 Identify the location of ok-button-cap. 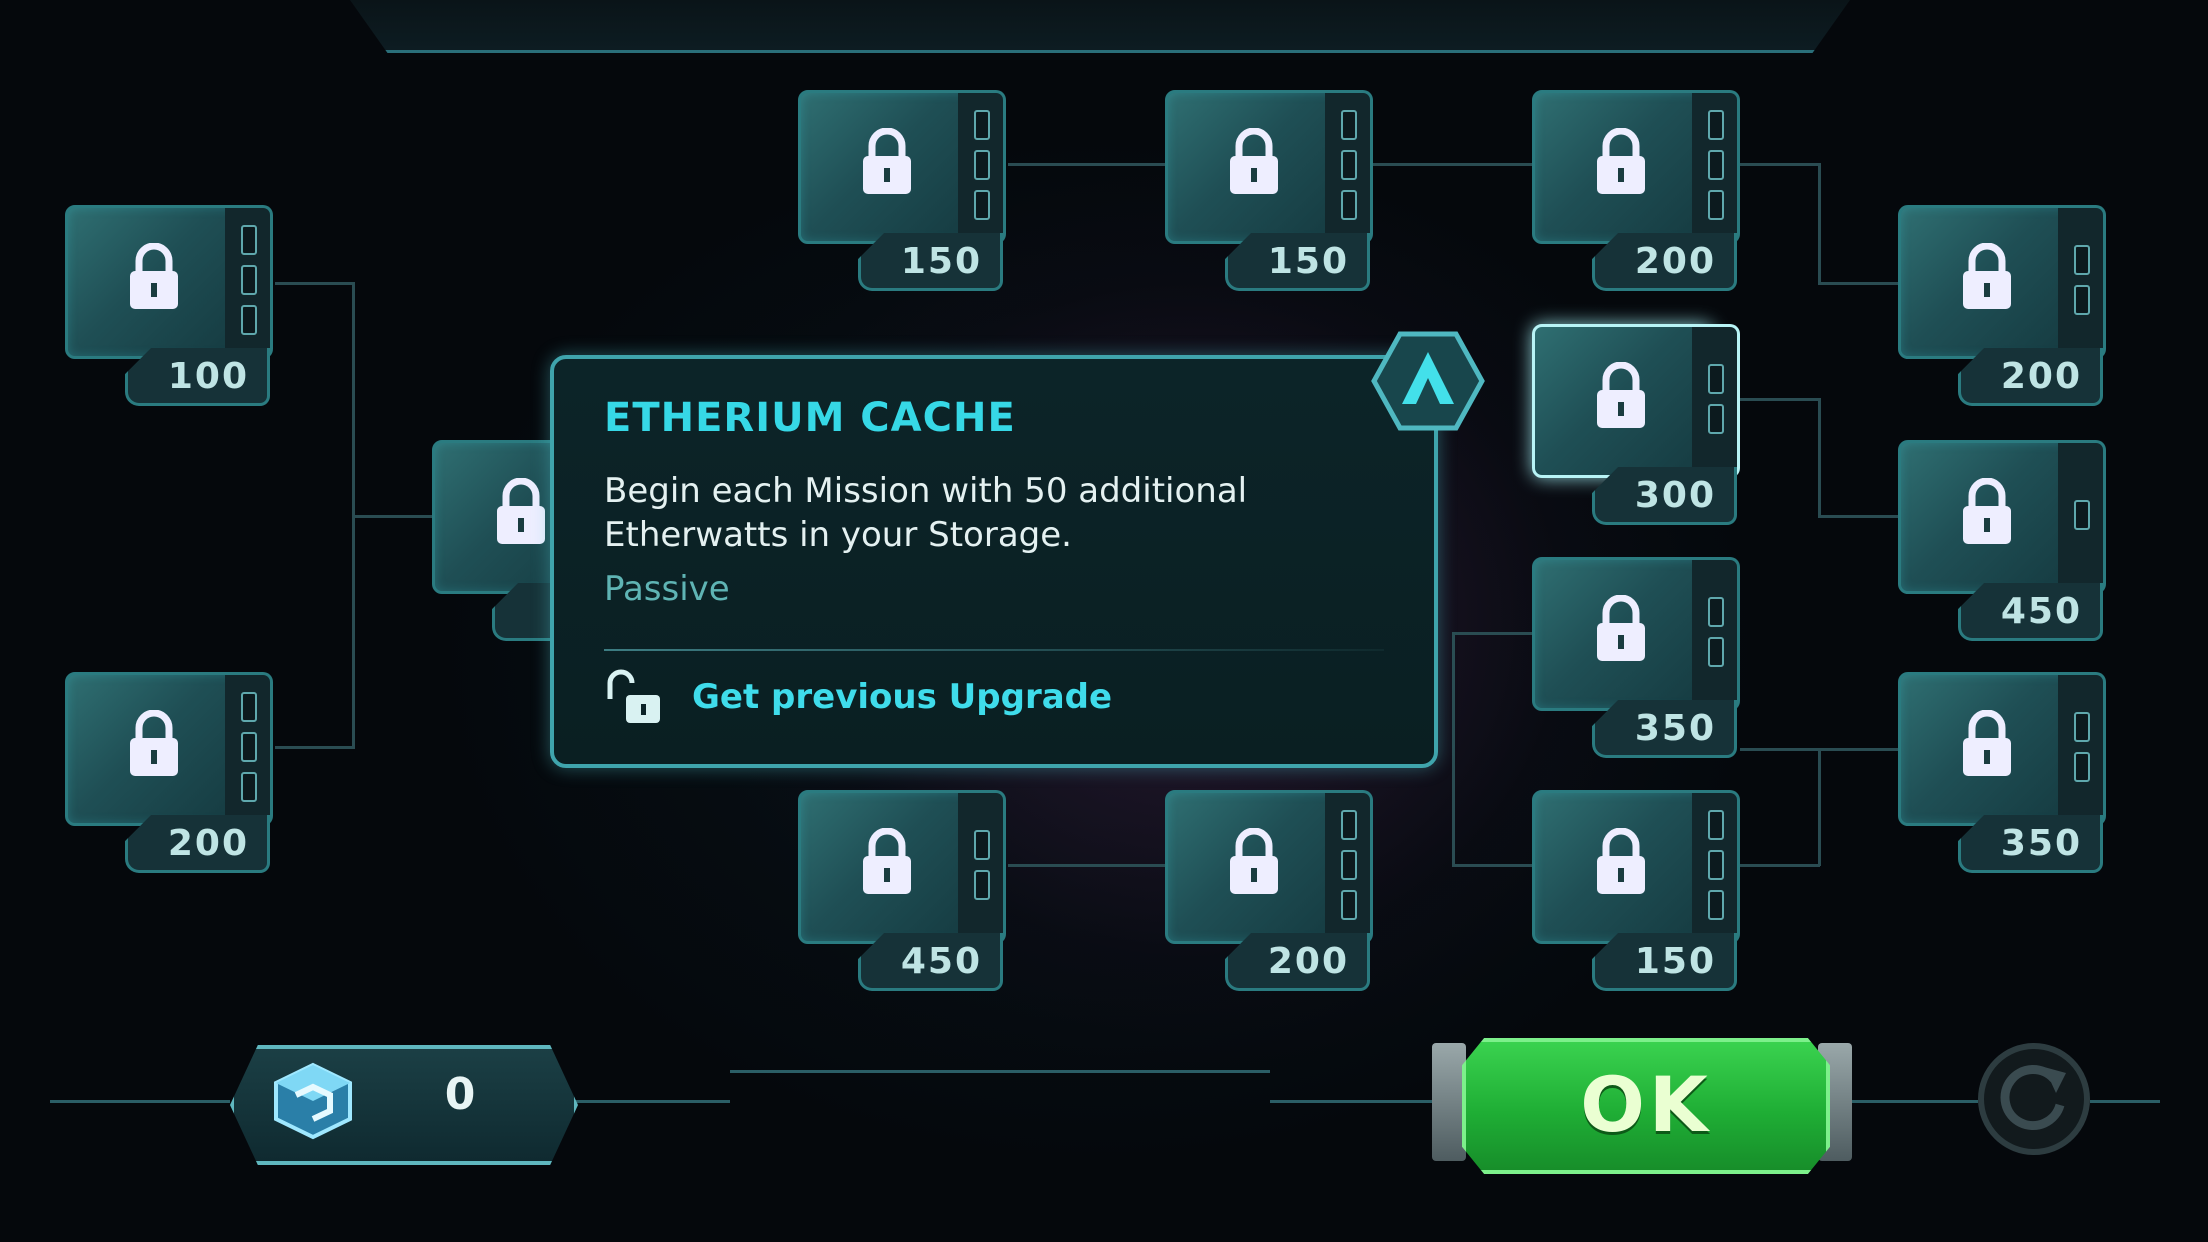
(1449, 1102).